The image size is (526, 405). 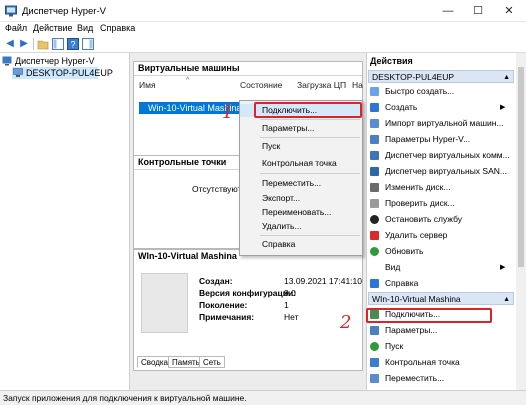 What do you see at coordinates (301, 146) in the screenshot?
I see `ctx-start: Пуск` at bounding box center [301, 146].